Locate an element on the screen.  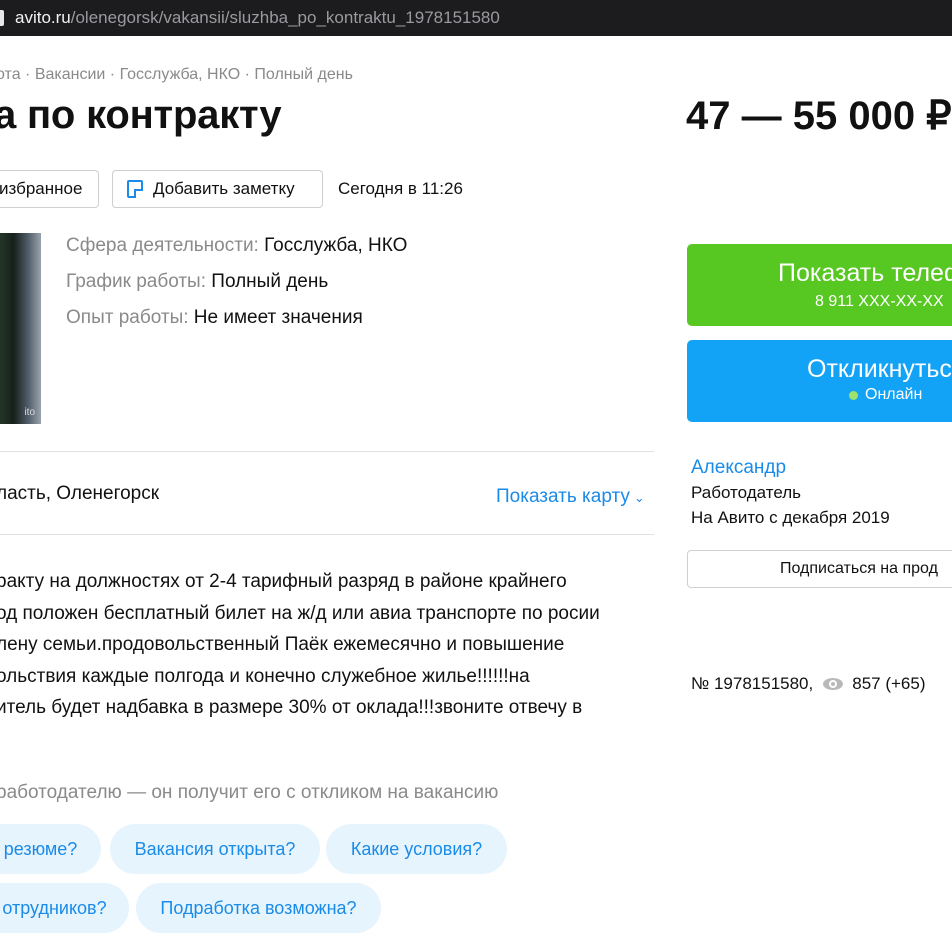
online-label: Онлайн is located at coordinates (894, 394).